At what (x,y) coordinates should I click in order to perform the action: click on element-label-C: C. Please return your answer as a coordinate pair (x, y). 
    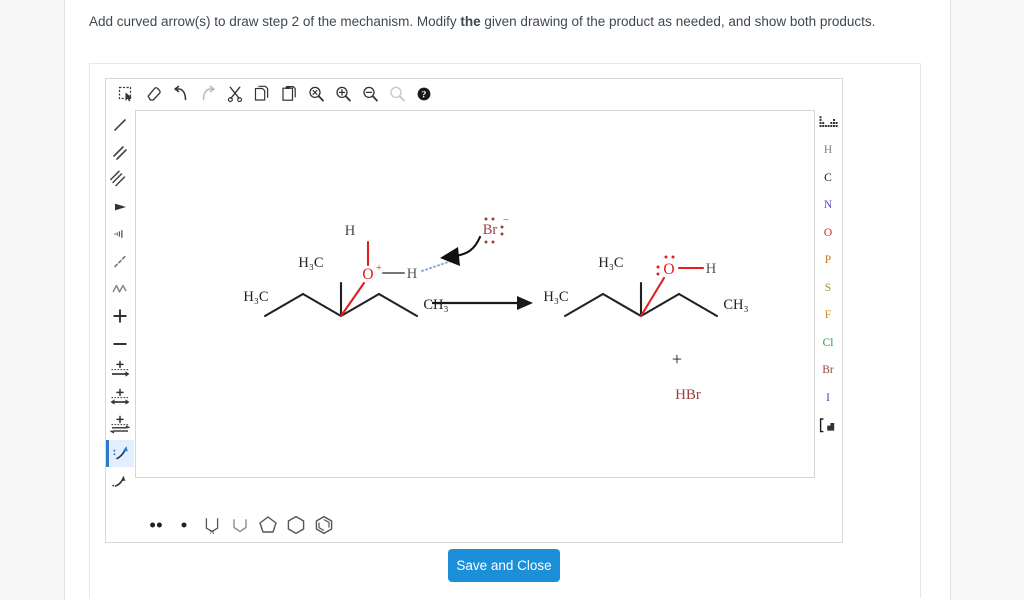
    Looking at the image, I should click on (828, 177).